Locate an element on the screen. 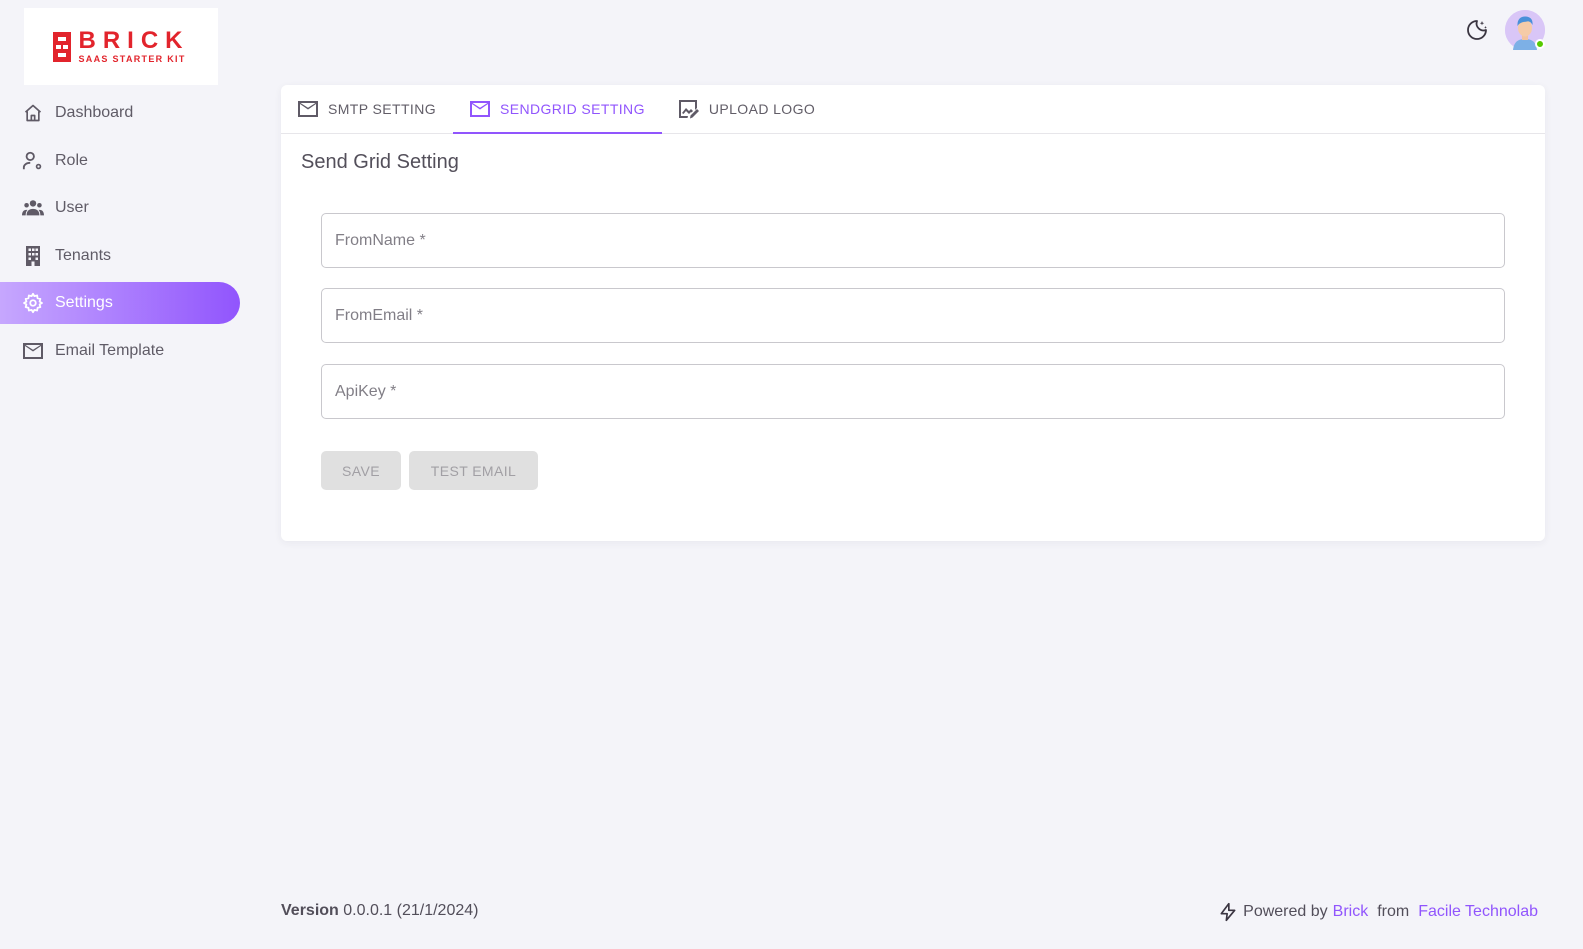 Image resolution: width=1583 pixels, height=949 pixels. from-name-field is located at coordinates (913, 240).